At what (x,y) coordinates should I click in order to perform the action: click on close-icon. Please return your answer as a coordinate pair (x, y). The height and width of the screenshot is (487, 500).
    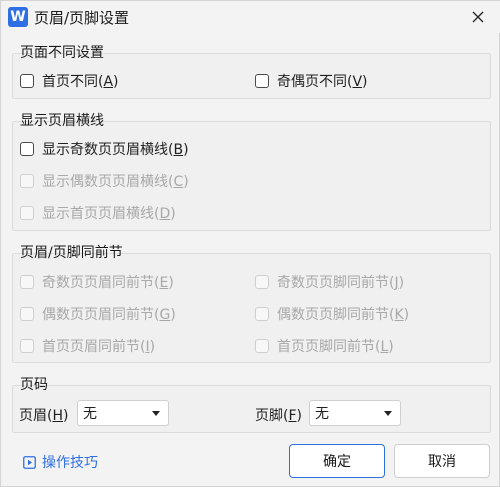
    Looking at the image, I should click on (478, 17).